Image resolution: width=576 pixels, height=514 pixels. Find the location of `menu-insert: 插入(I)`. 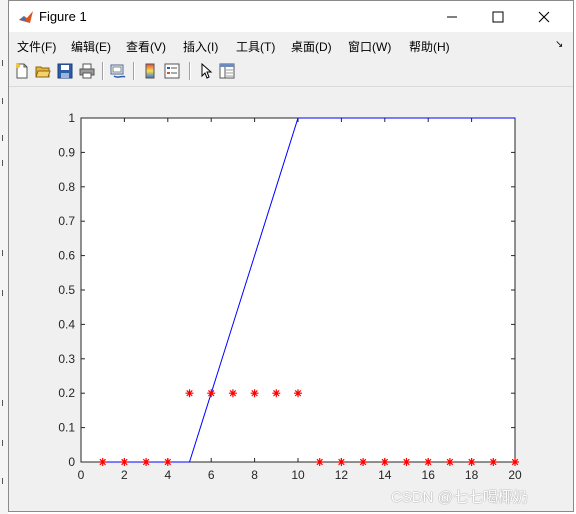

menu-insert: 插入(I) is located at coordinates (200, 46).